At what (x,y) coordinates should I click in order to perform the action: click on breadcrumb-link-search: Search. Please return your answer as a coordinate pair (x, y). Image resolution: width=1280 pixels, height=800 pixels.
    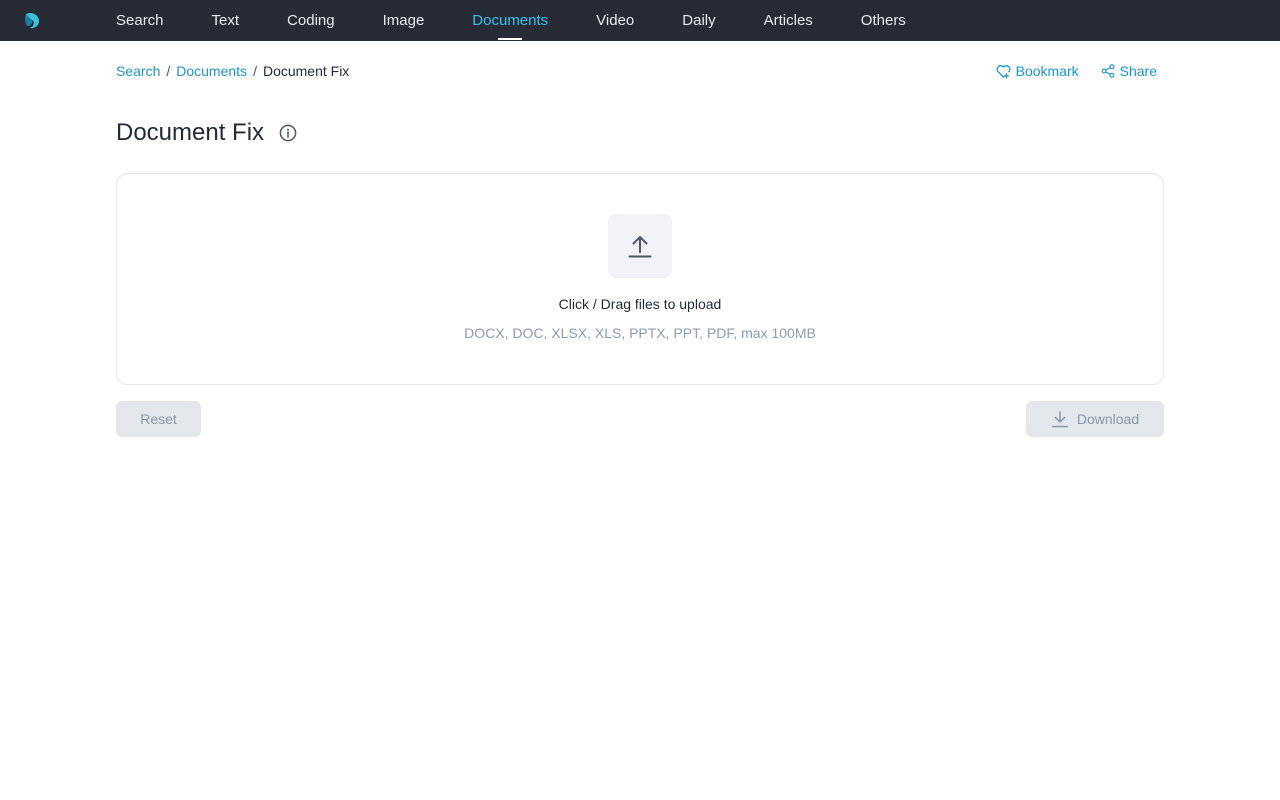
    Looking at the image, I should click on (138, 71).